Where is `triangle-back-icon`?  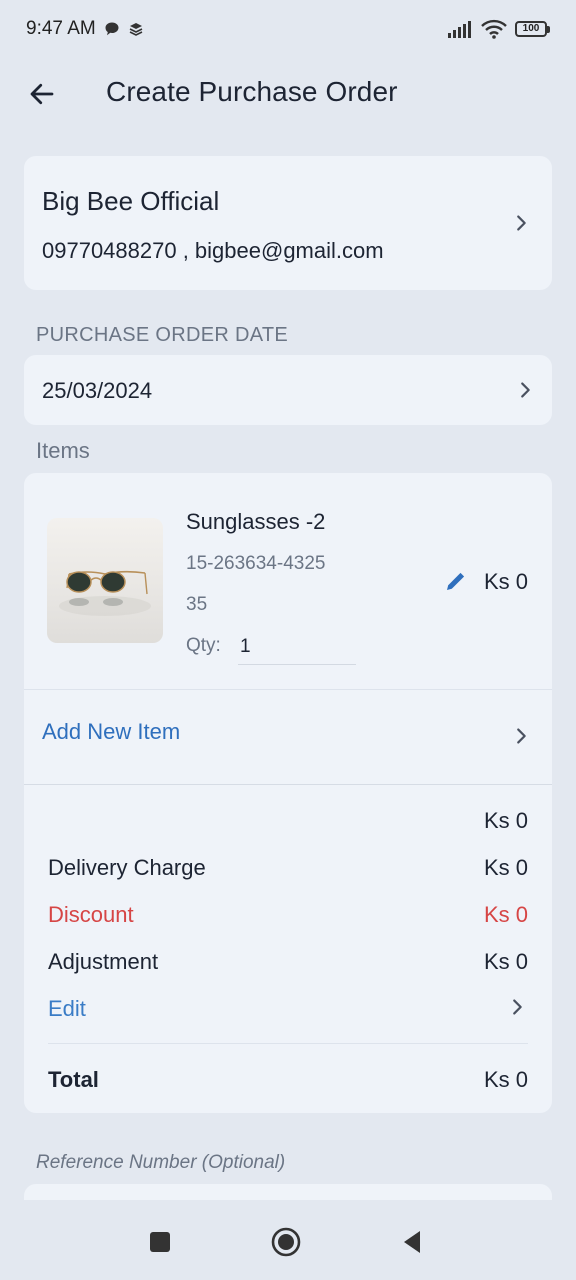 triangle-back-icon is located at coordinates (412, 1242).